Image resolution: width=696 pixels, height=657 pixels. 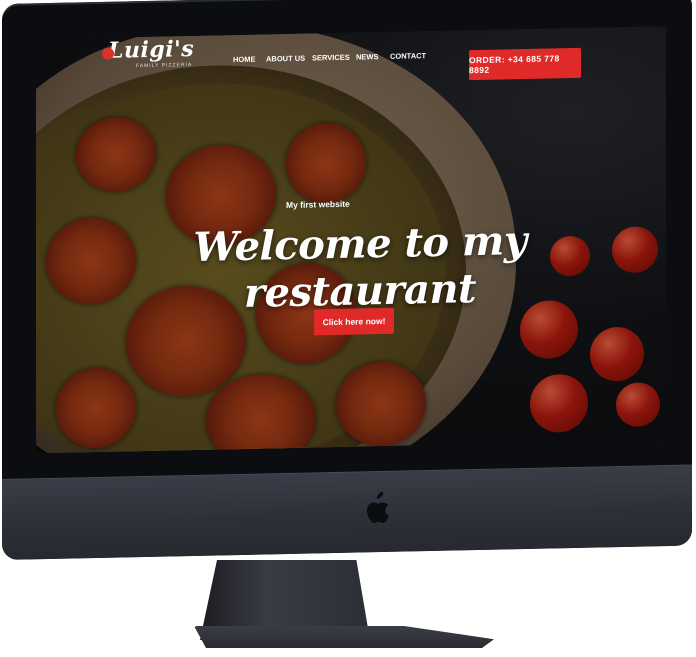 I want to click on hero-title: Welcome to my restaurant, so click(x=360, y=267).